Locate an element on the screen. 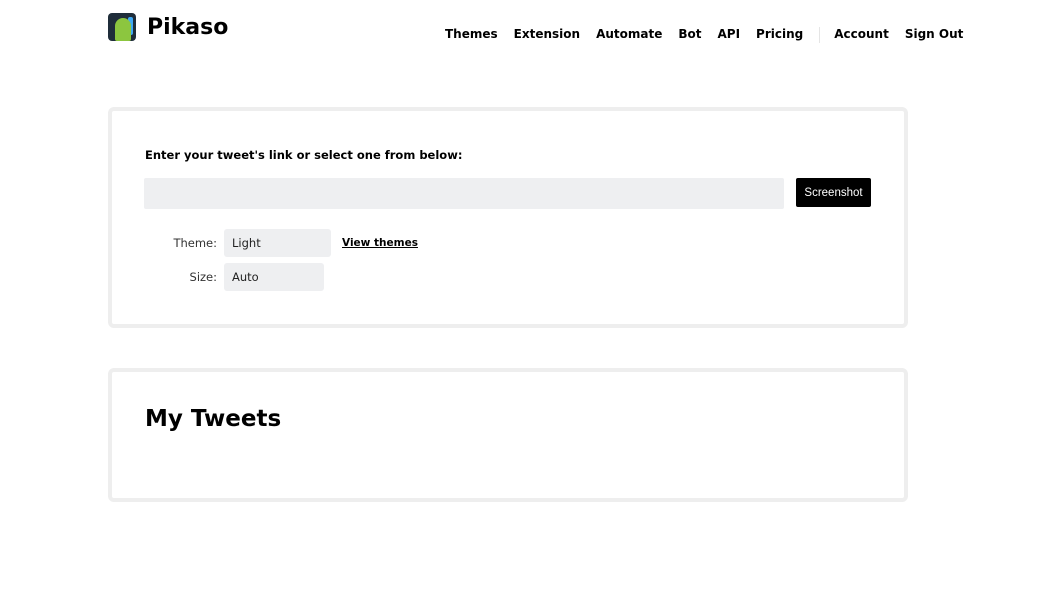 Image resolution: width=1042 pixels, height=591 pixels. logo: Pikaso is located at coordinates (168, 27).